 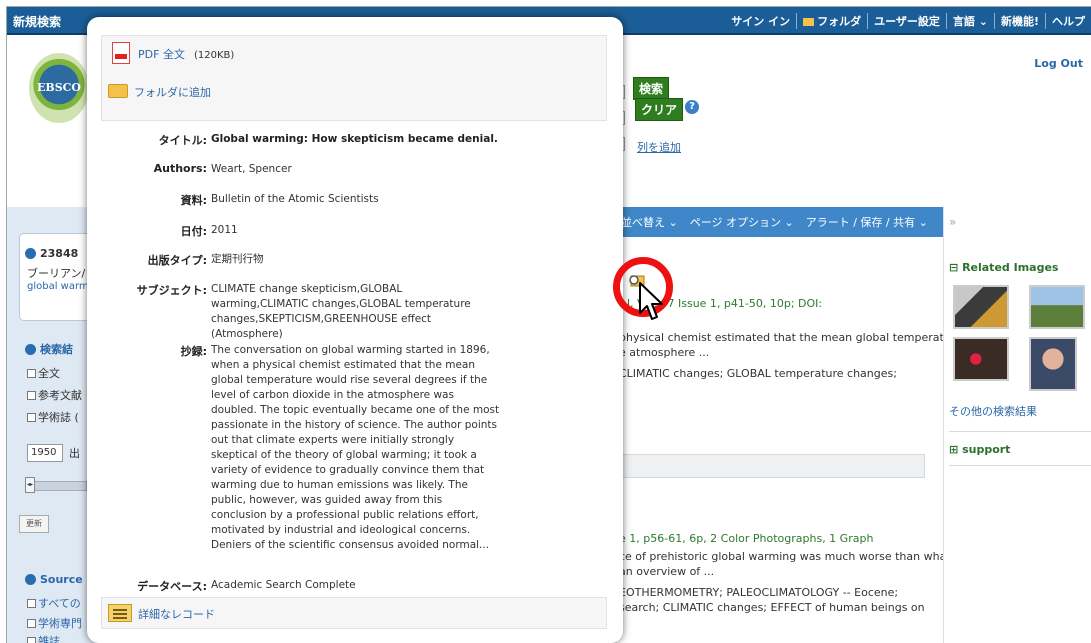 I want to click on more-results-link: その他の検索結果, so click(x=993, y=411).